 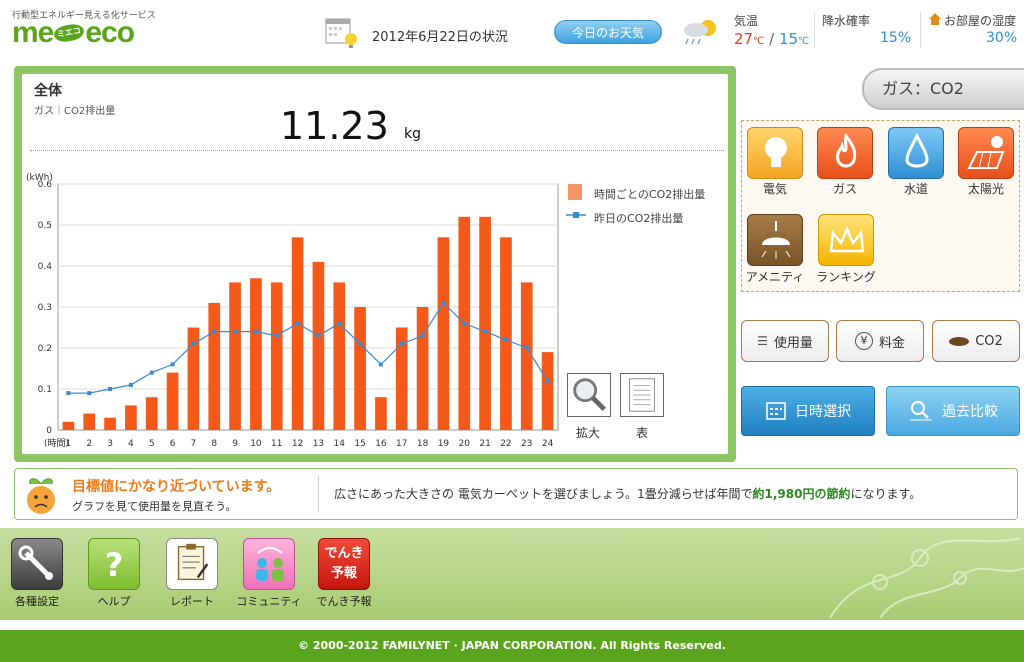 I want to click on category-water-label: 水道, so click(x=915, y=189).